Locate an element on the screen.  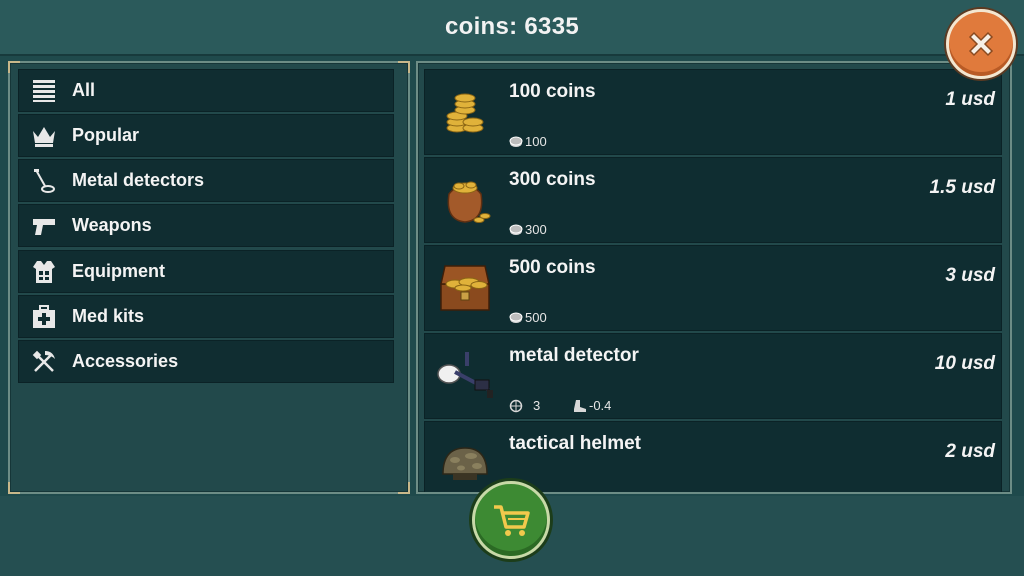
category-label: Popular is located at coordinates (106, 135).